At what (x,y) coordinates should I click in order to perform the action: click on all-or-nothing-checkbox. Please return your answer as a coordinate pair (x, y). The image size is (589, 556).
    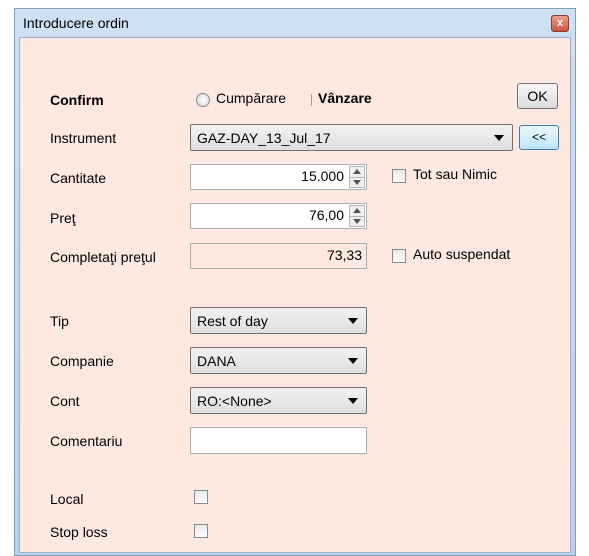
    Looking at the image, I should click on (399, 176).